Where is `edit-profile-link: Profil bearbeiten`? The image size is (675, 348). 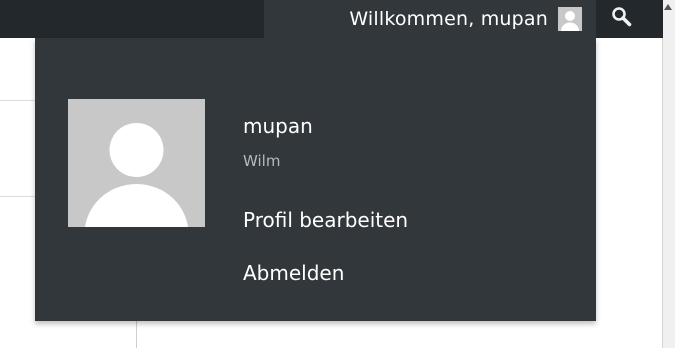 edit-profile-link: Profil bearbeiten is located at coordinates (325, 220).